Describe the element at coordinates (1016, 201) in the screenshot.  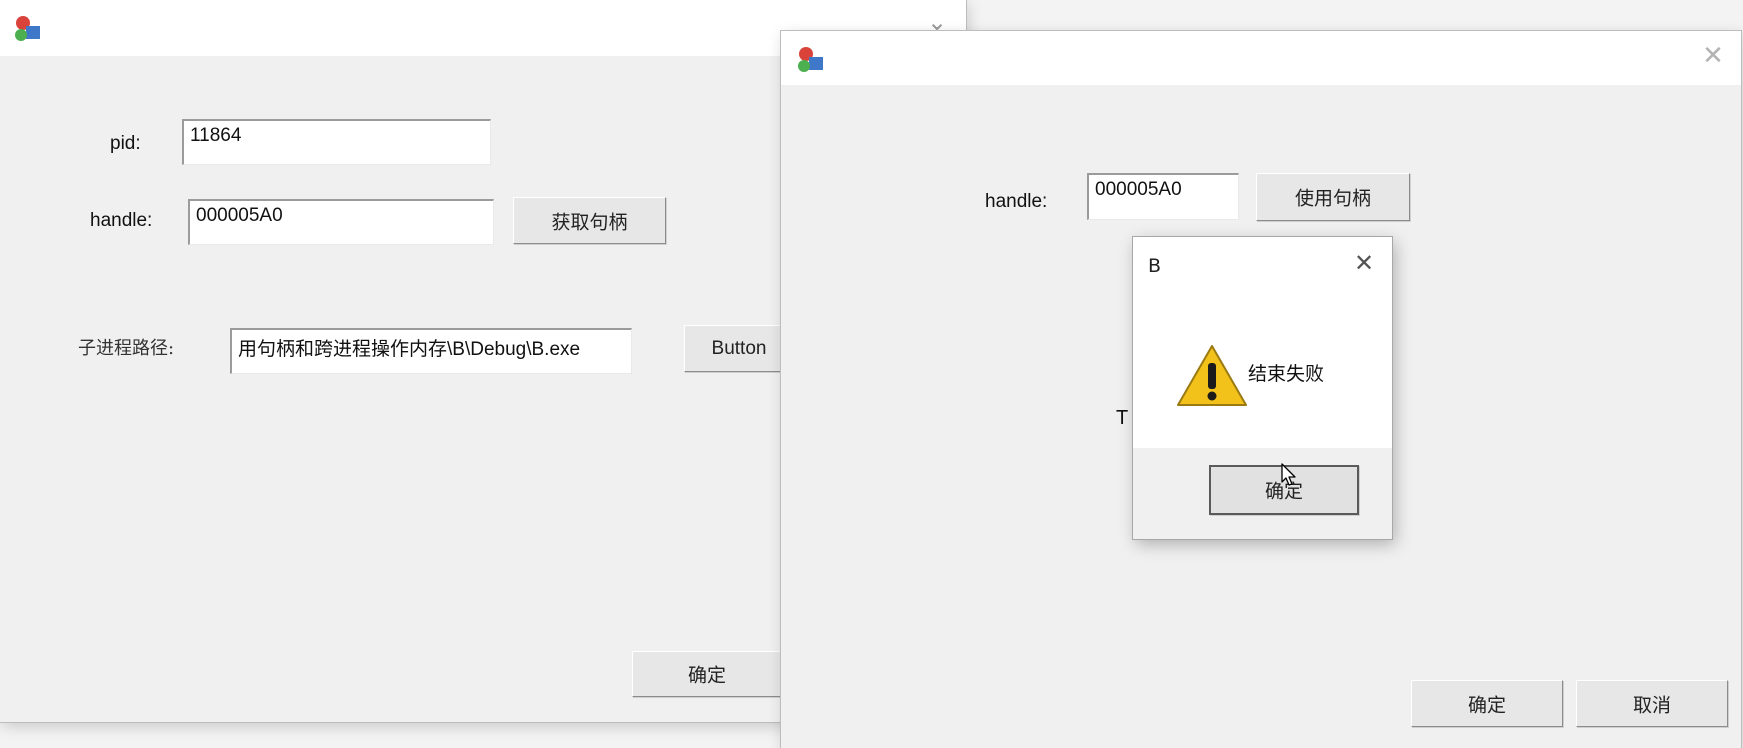
I see `handle-label-b: handle:` at that location.